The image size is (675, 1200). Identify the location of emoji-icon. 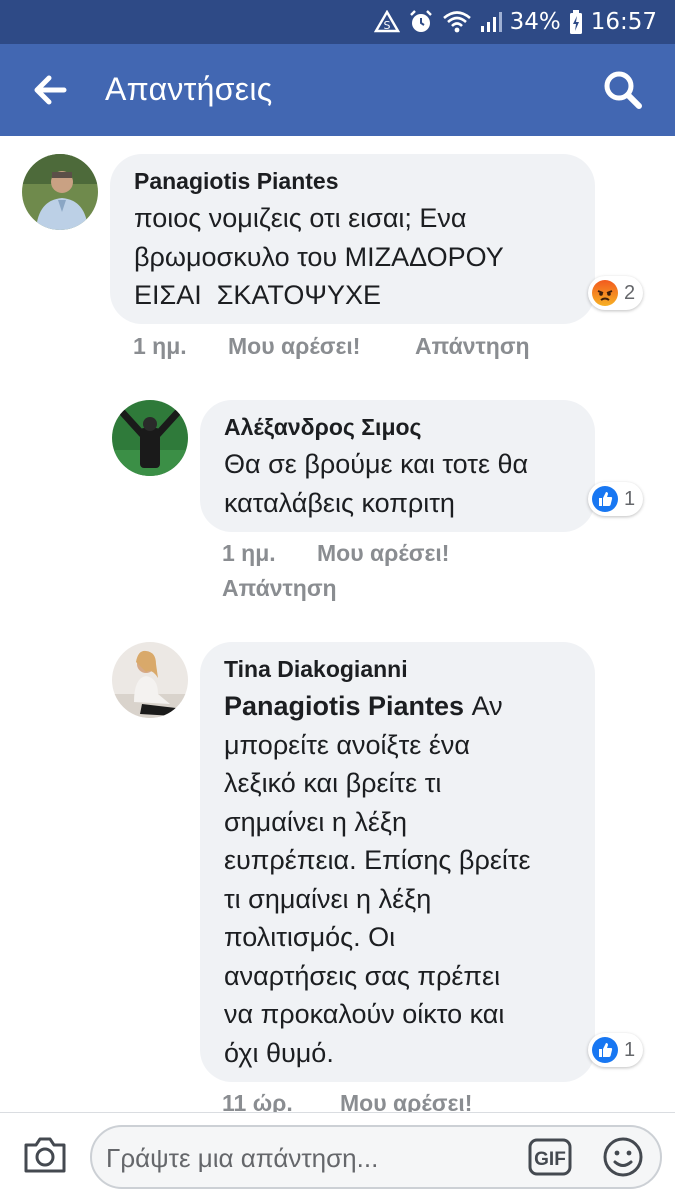
(623, 1157).